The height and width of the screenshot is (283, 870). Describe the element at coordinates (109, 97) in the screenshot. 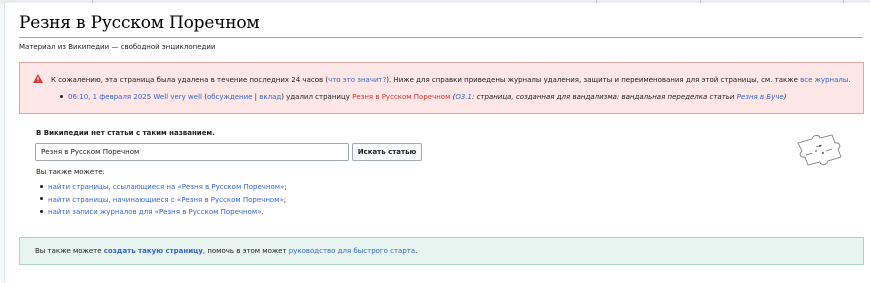

I see `log-timestamp-link: 06:10, 1 февраля 2025` at that location.